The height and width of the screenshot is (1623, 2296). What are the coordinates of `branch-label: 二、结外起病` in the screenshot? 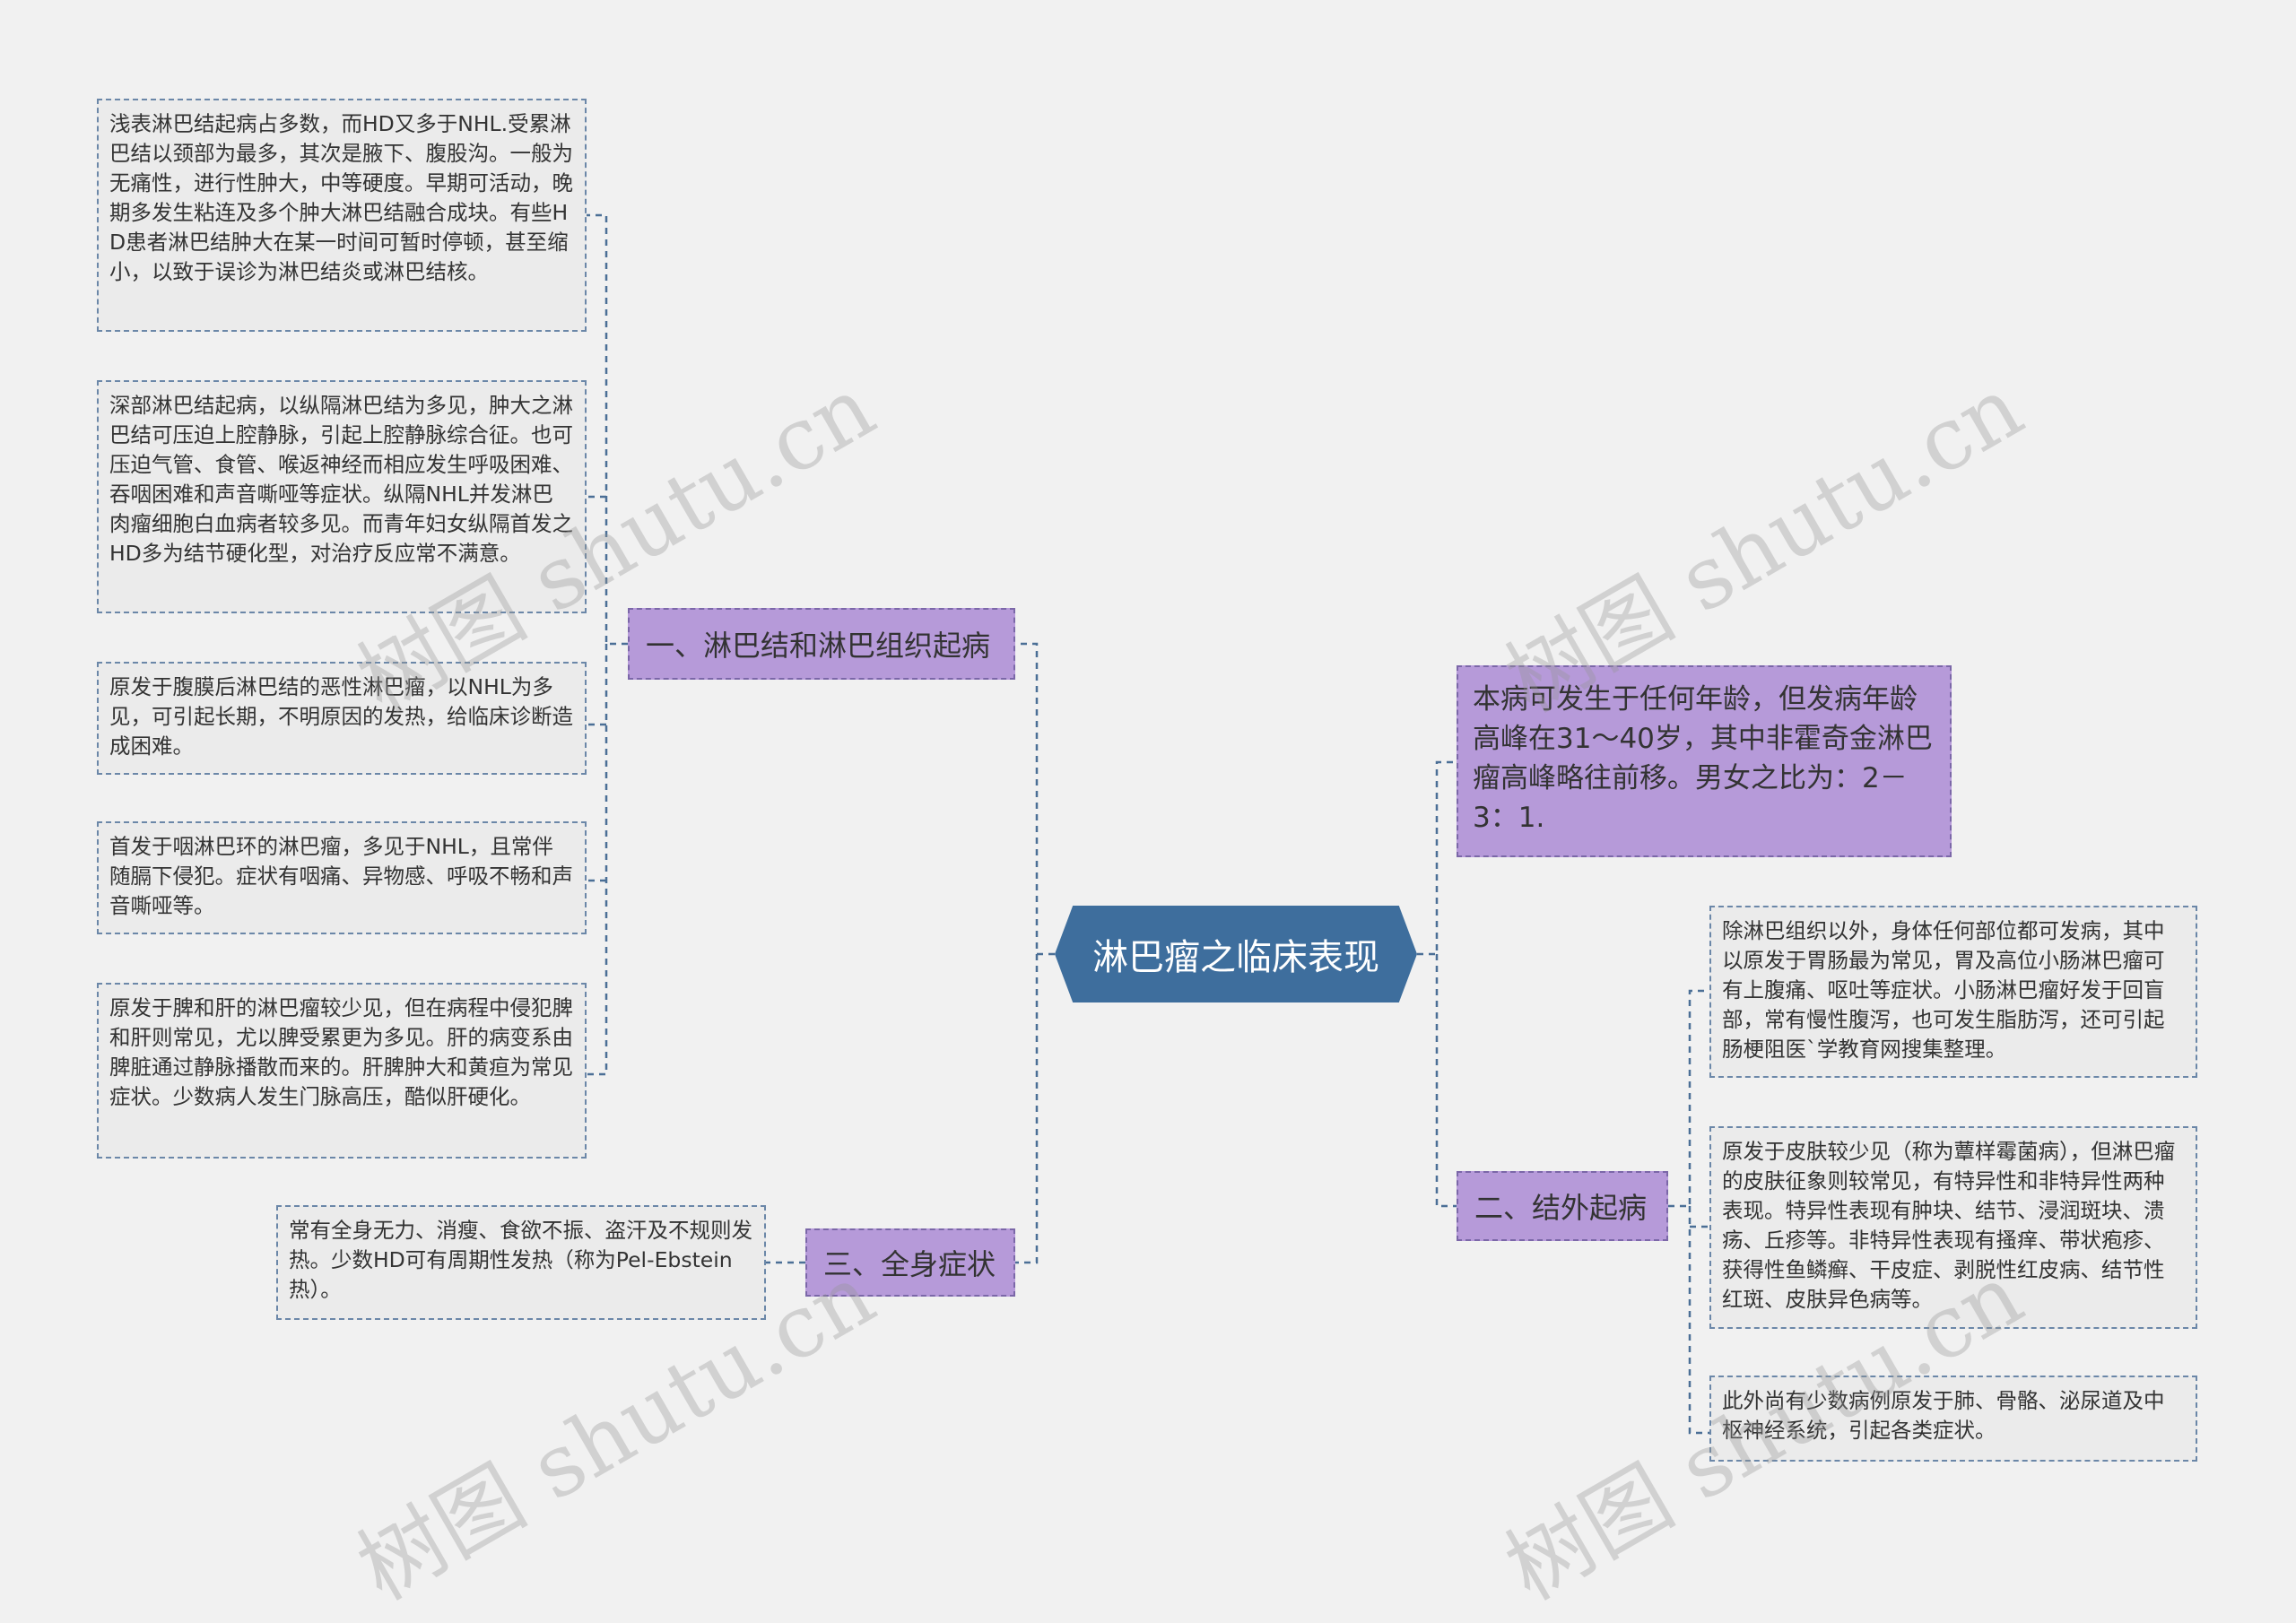 It's located at (1561, 1208).